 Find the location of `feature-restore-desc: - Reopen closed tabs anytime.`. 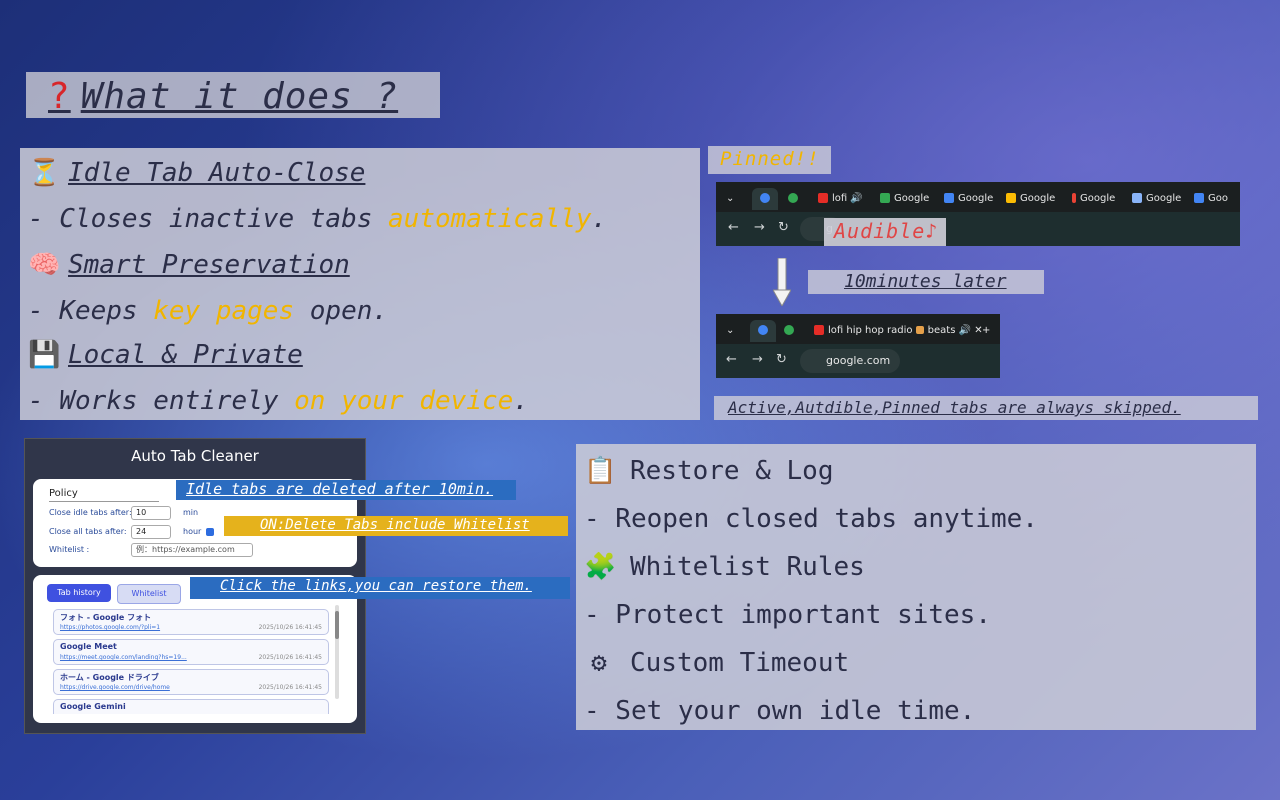

feature-restore-desc: - Reopen closed tabs anytime. is located at coordinates (811, 519).